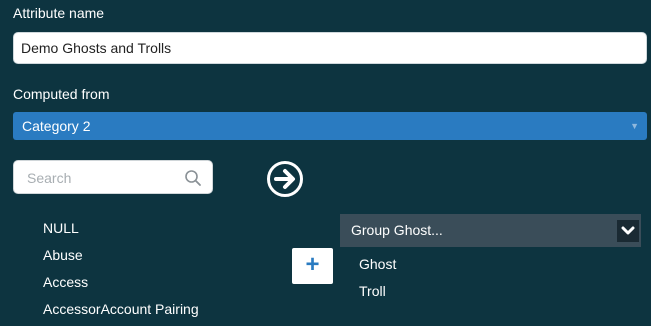 This screenshot has height=326, width=651. What do you see at coordinates (56, 126) in the screenshot?
I see `computed-from-selected-value: Category 2` at bounding box center [56, 126].